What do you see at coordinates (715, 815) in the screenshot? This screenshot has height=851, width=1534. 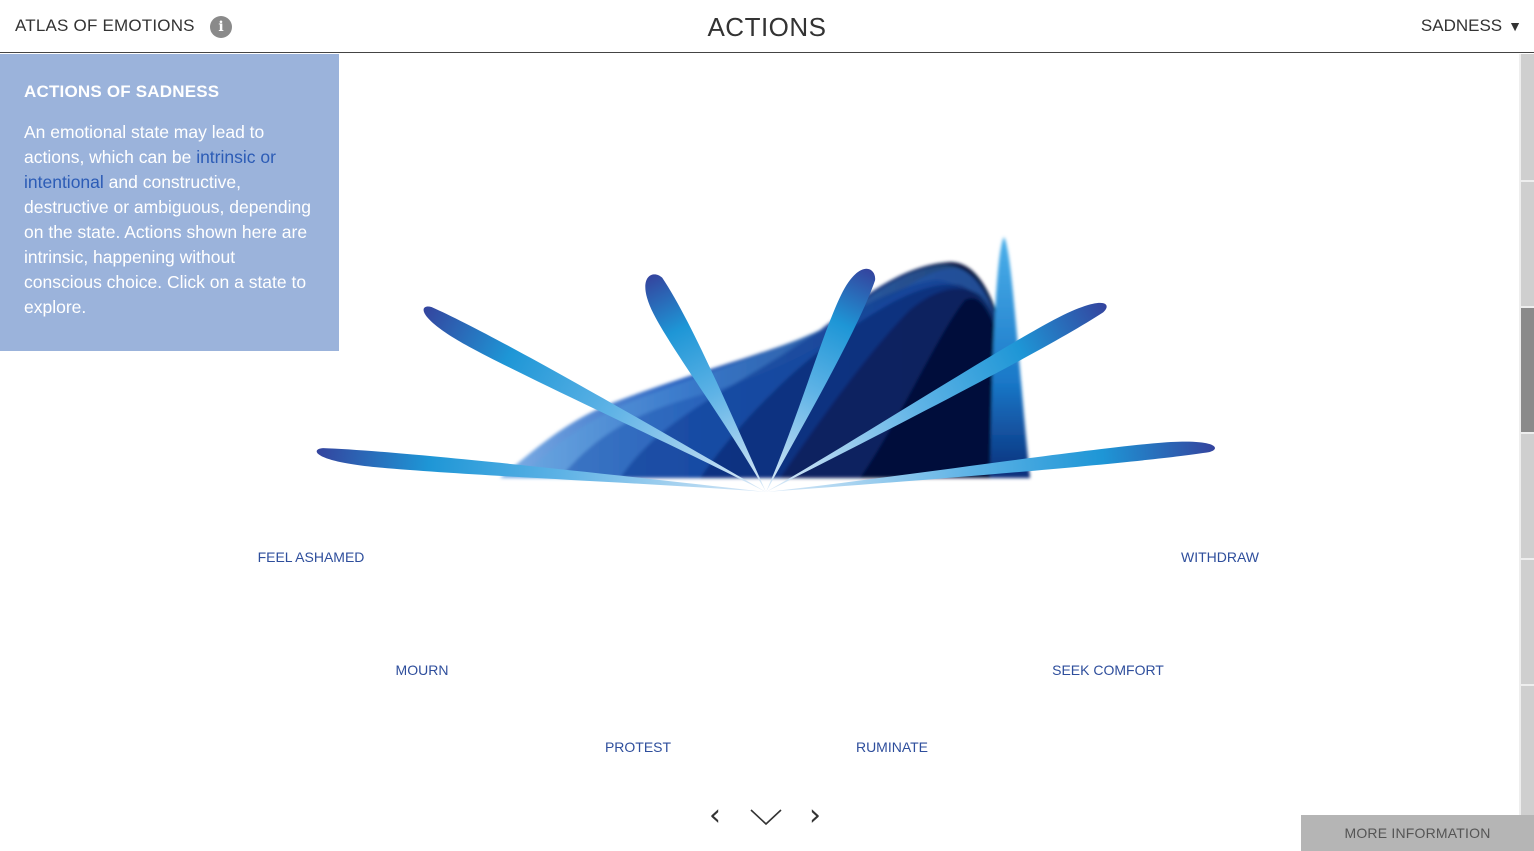 I see `chevron-left-icon: ‹` at bounding box center [715, 815].